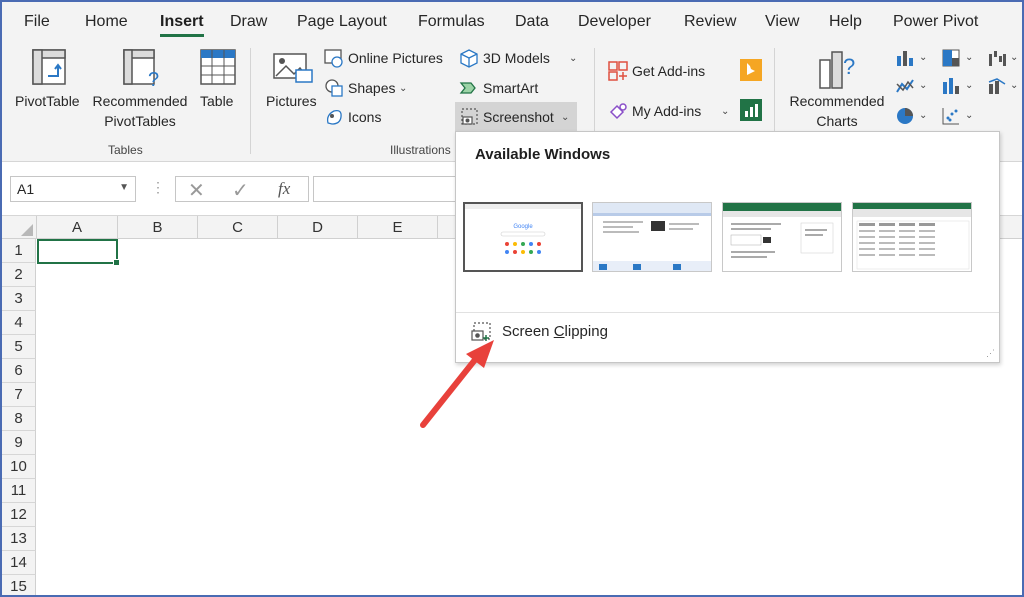 The image size is (1024, 597). Describe the element at coordinates (217, 101) in the screenshot. I see `table-label: Table` at that location.